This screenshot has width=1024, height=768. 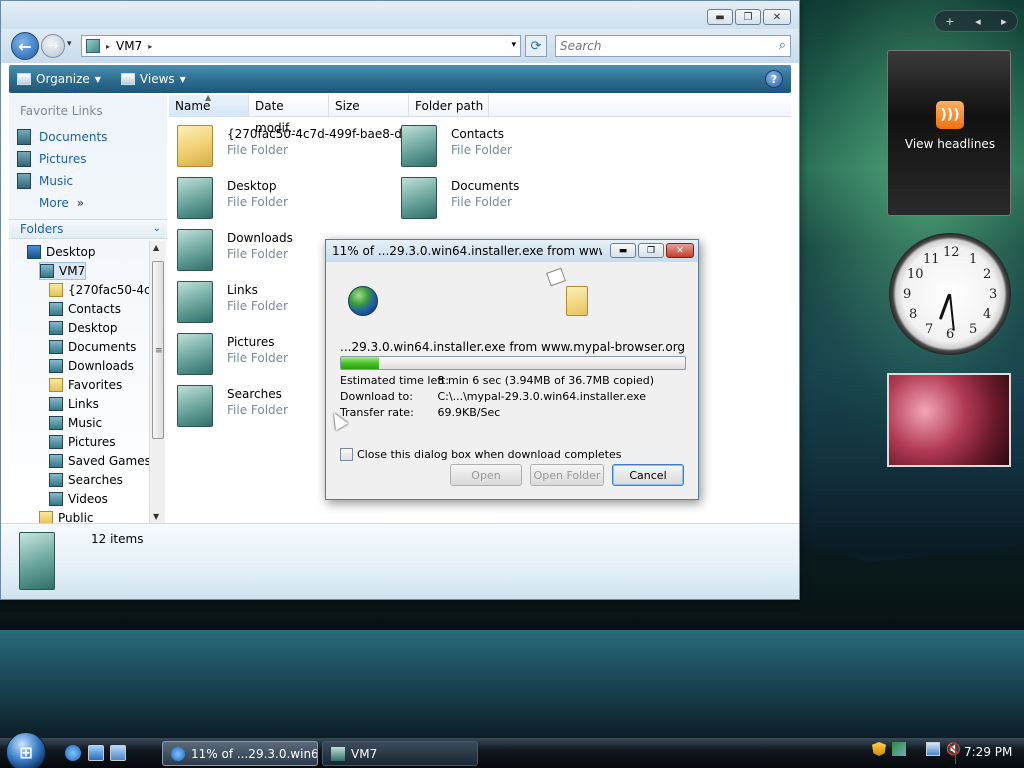 What do you see at coordinates (53, 46) in the screenshot?
I see `forward-button: →` at bounding box center [53, 46].